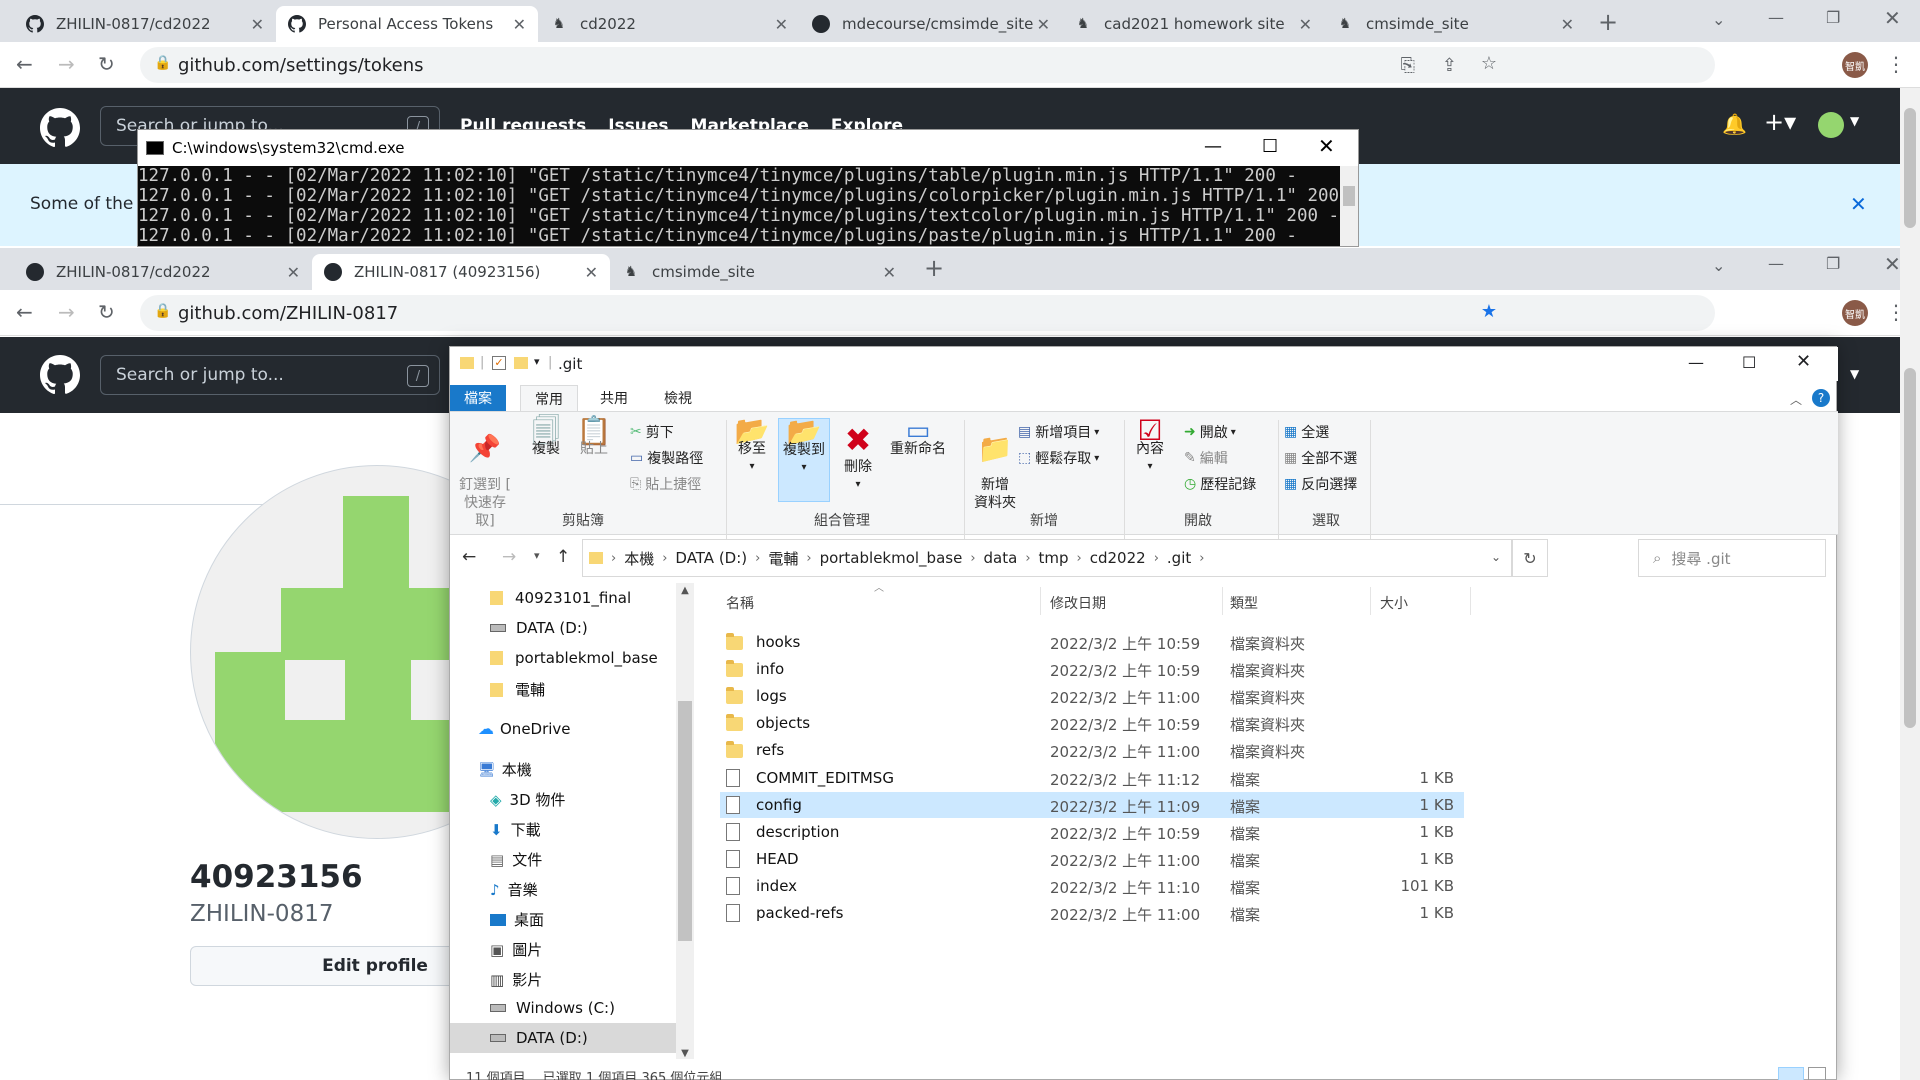 The width and height of the screenshot is (1920, 1080). What do you see at coordinates (685, 821) in the screenshot?
I see `navigation-scrollbar: ▲ ▼` at bounding box center [685, 821].